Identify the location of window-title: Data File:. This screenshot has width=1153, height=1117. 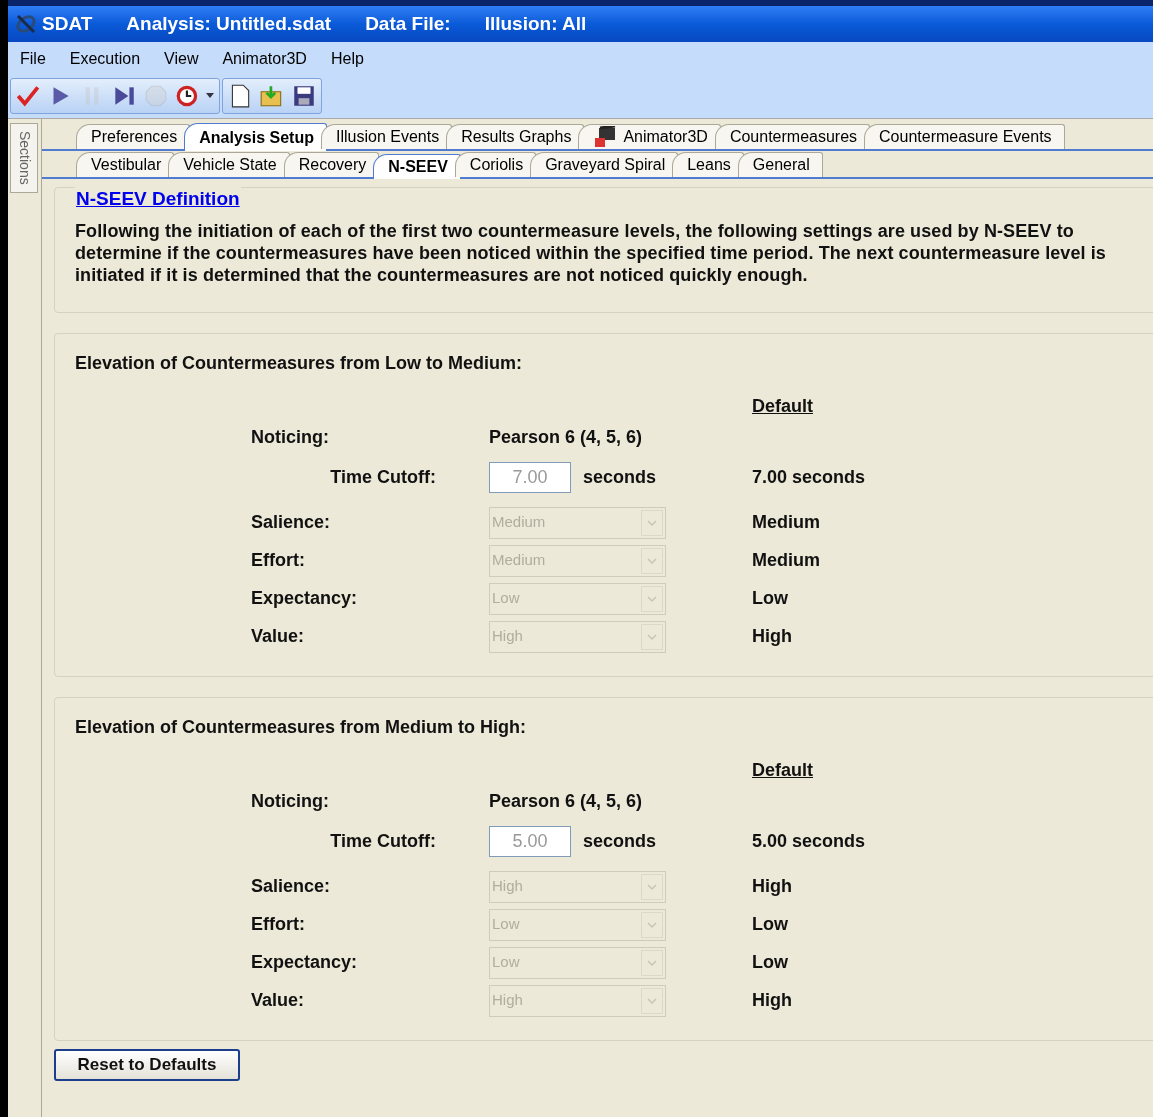
(408, 23).